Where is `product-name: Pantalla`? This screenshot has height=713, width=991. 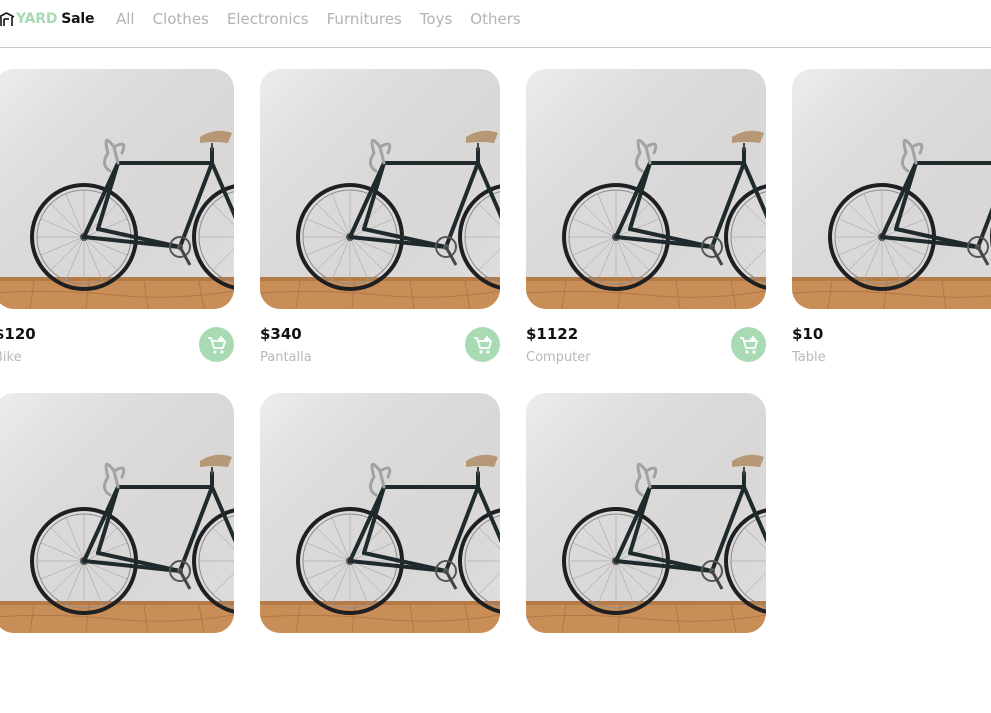
product-name: Pantalla is located at coordinates (286, 357).